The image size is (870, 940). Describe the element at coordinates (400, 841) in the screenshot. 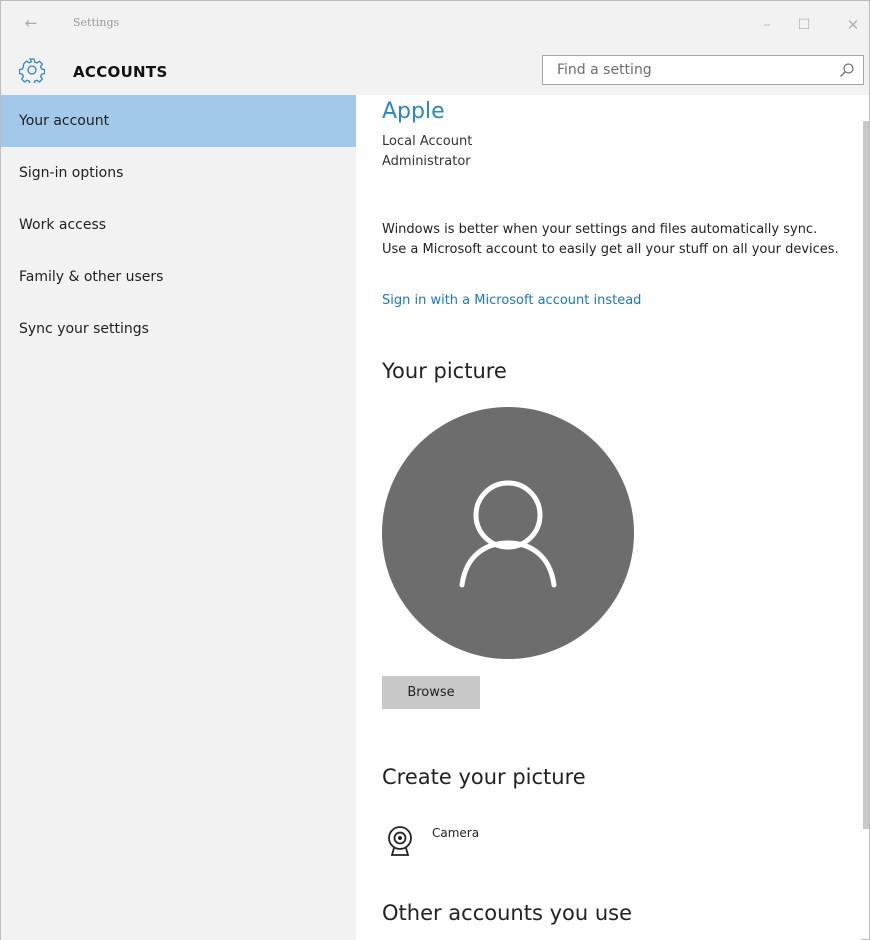

I see `camera-icon` at that location.